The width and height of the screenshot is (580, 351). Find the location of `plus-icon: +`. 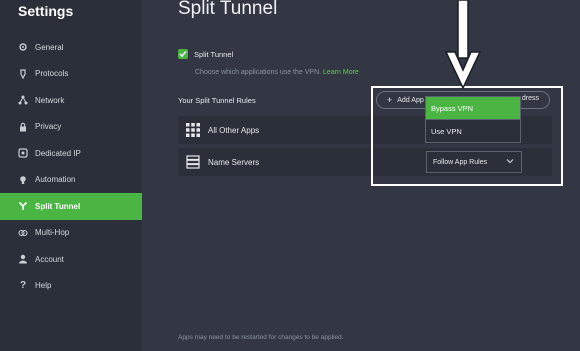

plus-icon: + is located at coordinates (390, 100).